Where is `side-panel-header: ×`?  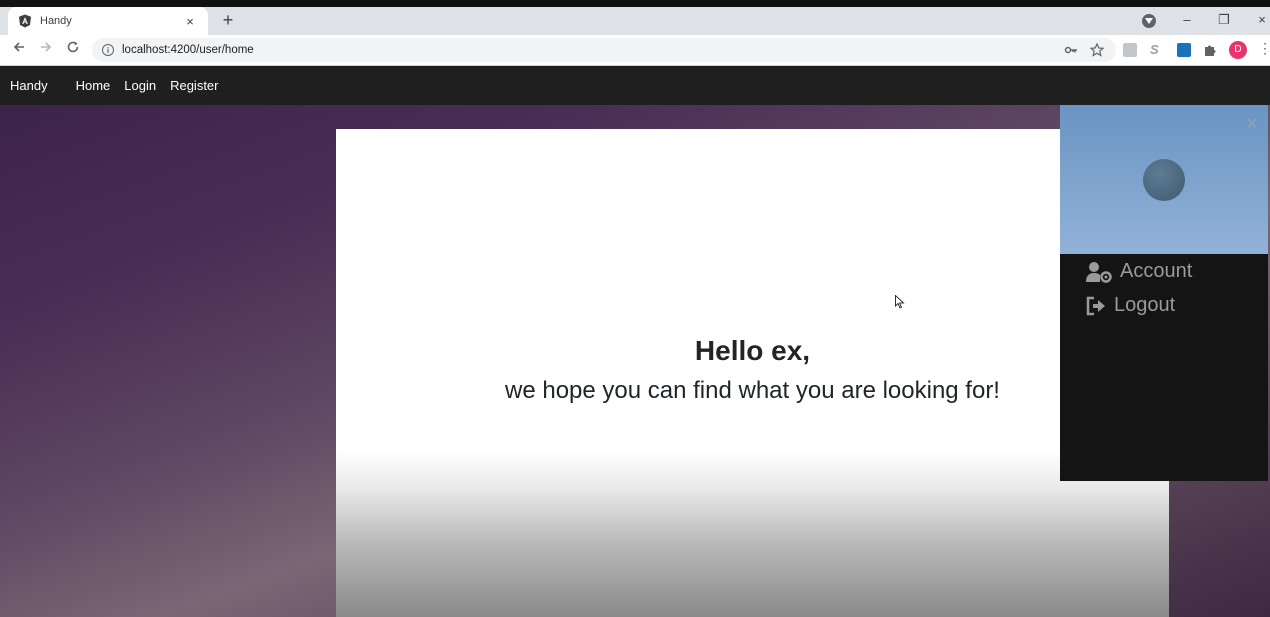
side-panel-header: × is located at coordinates (1164, 179).